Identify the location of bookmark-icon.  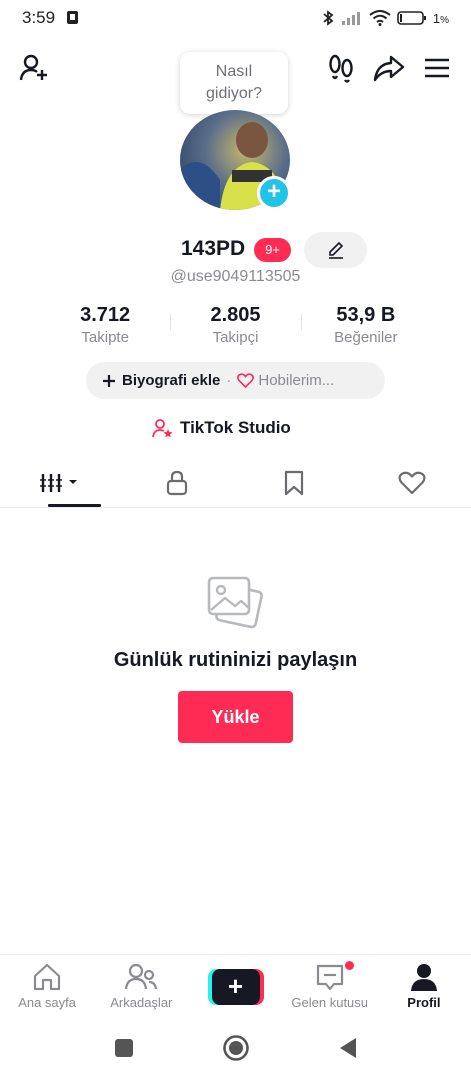
(294, 482).